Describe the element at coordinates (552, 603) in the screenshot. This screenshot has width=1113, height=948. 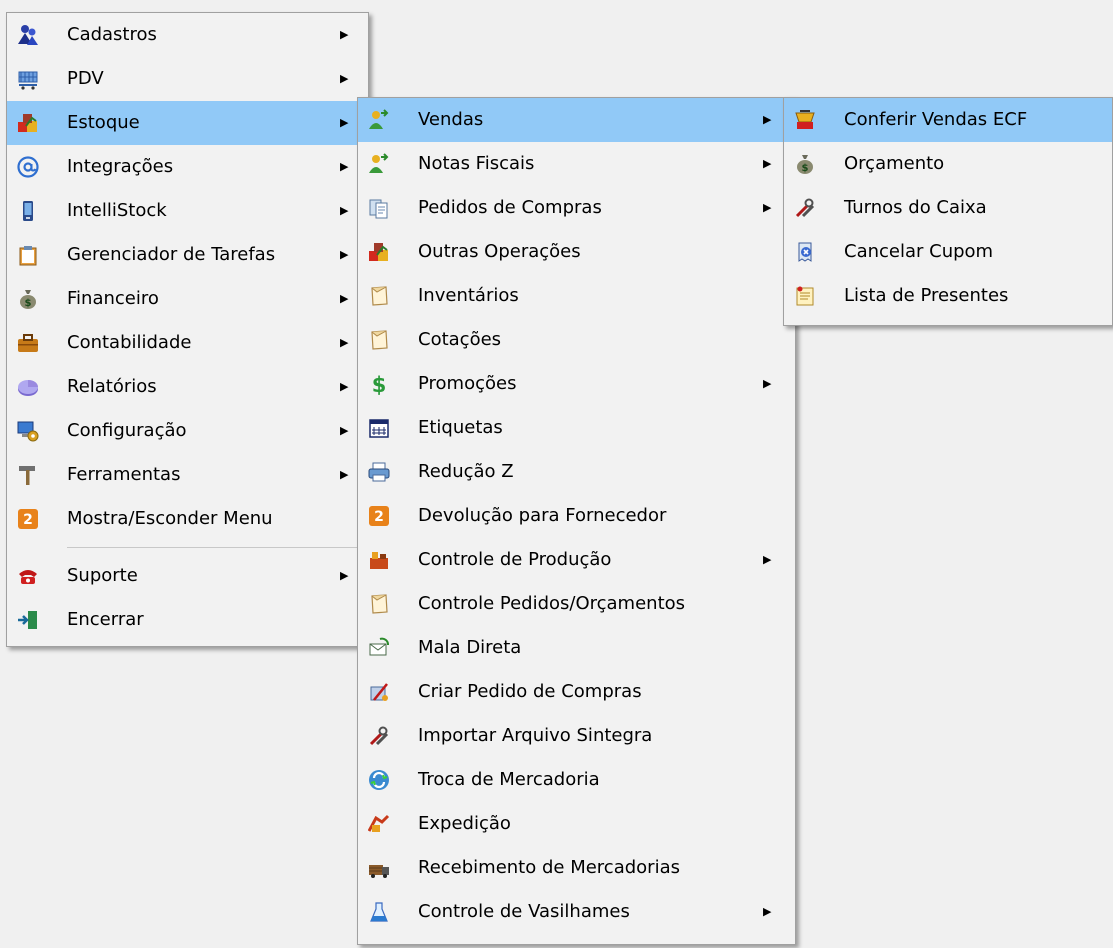
I see `estoque-menu-item-label: Controle Pedidos/Orçamentos` at that location.